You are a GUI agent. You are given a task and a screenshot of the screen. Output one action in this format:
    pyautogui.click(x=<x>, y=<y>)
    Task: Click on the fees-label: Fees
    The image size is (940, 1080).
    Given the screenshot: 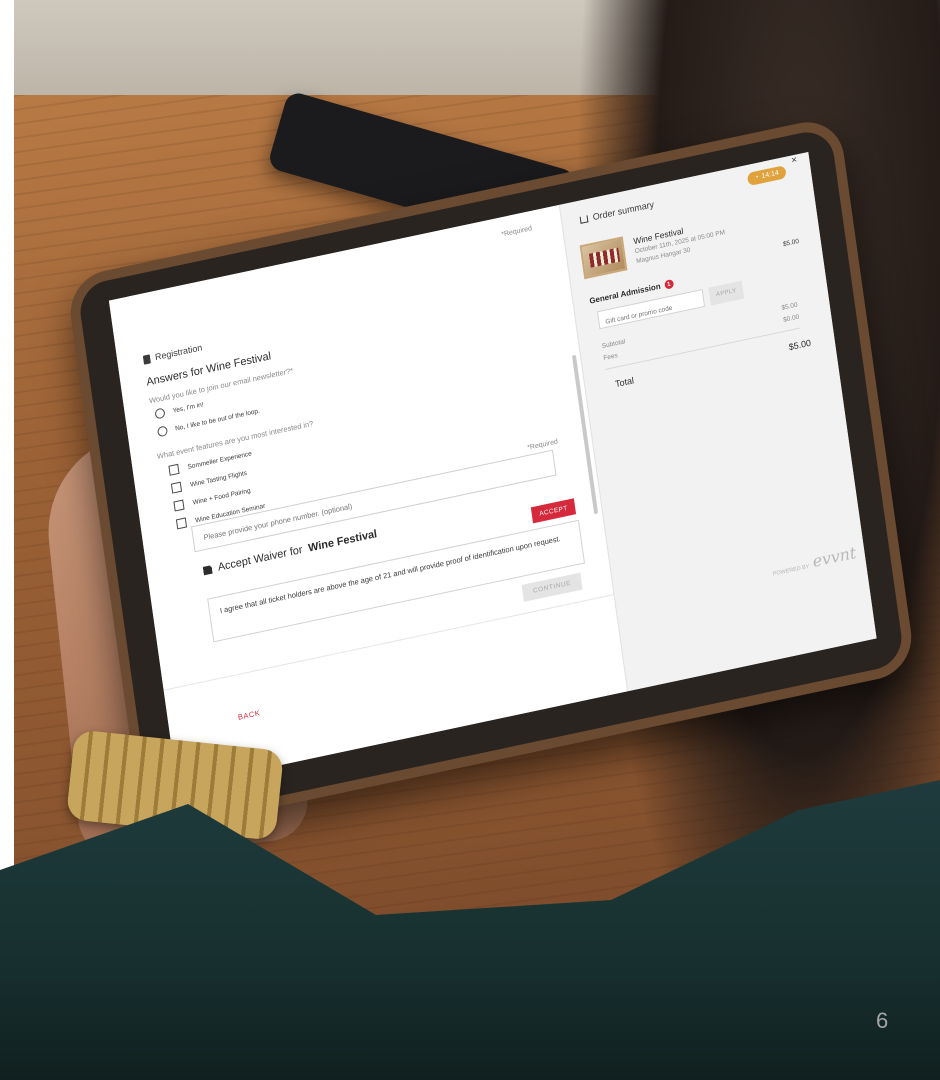 What is the action you would take?
    pyautogui.click(x=611, y=357)
    